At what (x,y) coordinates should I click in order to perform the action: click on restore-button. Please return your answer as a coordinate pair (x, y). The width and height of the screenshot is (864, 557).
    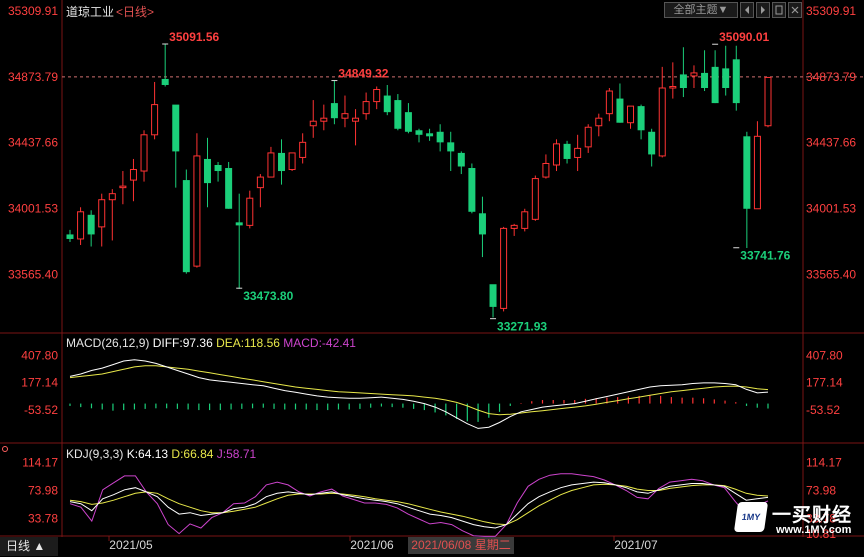
    Looking at the image, I should click on (779, 10).